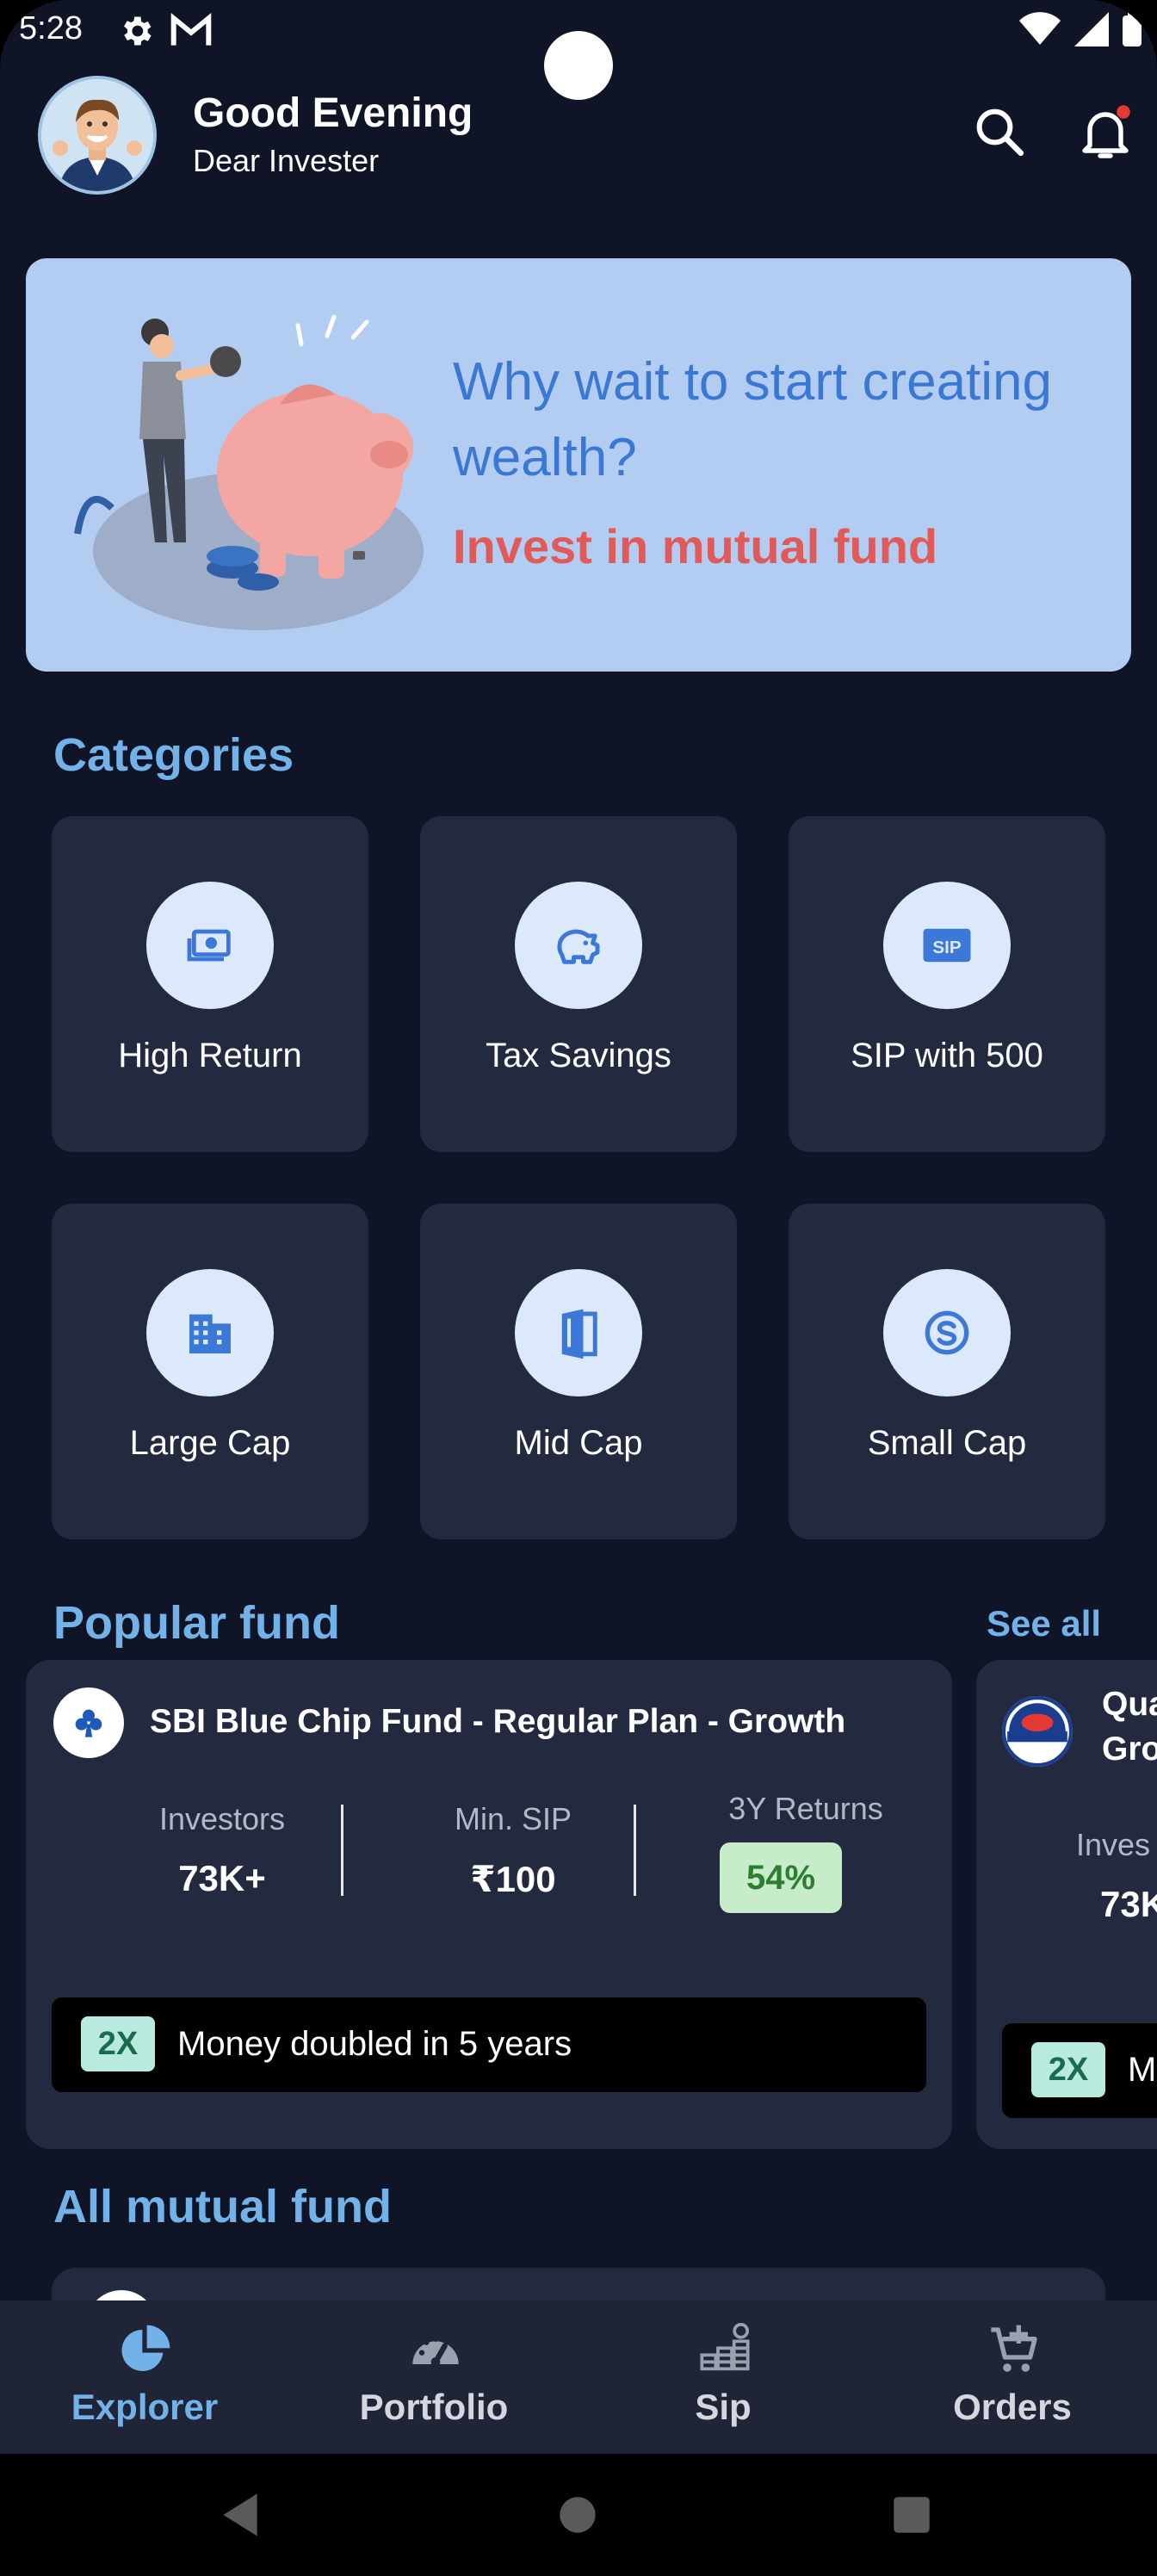 This screenshot has width=1157, height=2576. What do you see at coordinates (436, 2351) in the screenshot?
I see `speedometer-icon` at bounding box center [436, 2351].